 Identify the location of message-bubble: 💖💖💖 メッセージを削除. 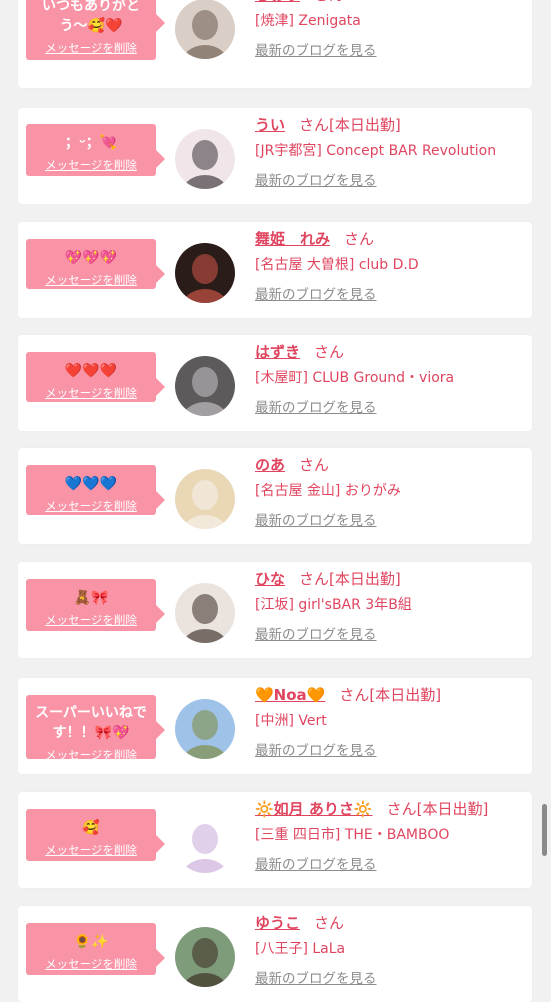
(95, 264).